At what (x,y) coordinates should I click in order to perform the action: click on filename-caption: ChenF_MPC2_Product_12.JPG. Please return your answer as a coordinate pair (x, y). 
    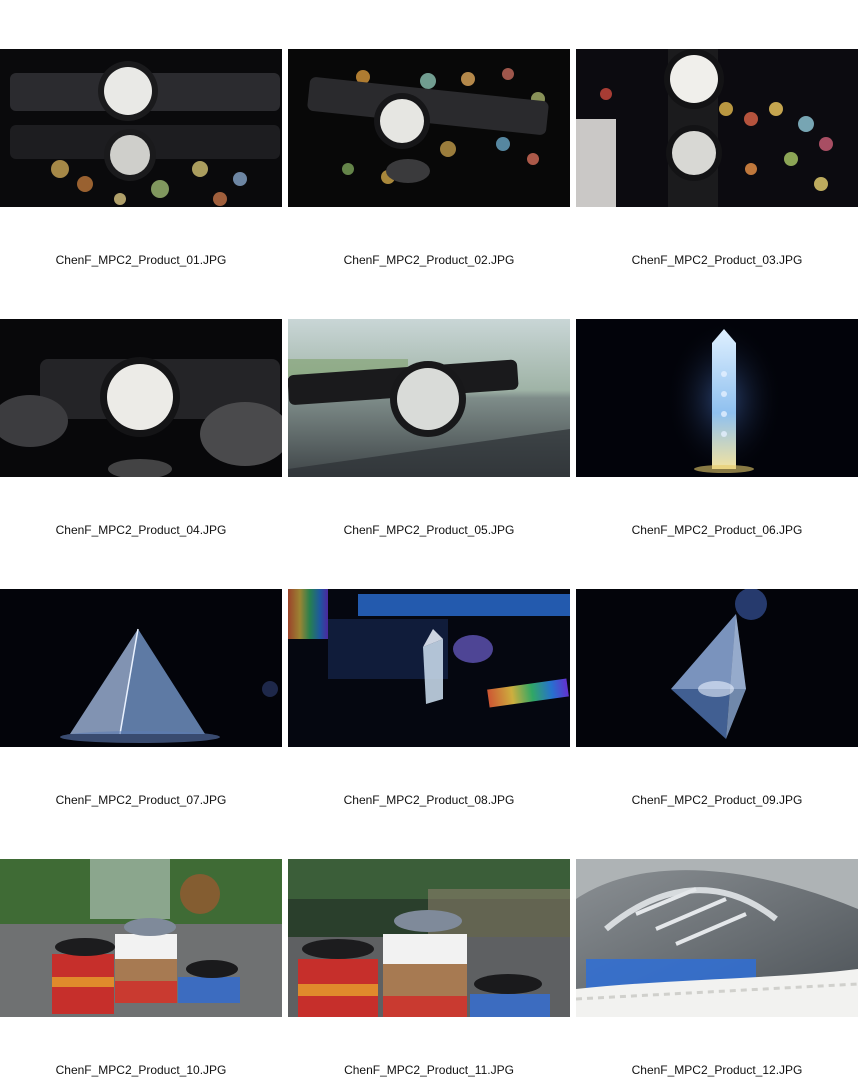
    Looking at the image, I should click on (717, 1070).